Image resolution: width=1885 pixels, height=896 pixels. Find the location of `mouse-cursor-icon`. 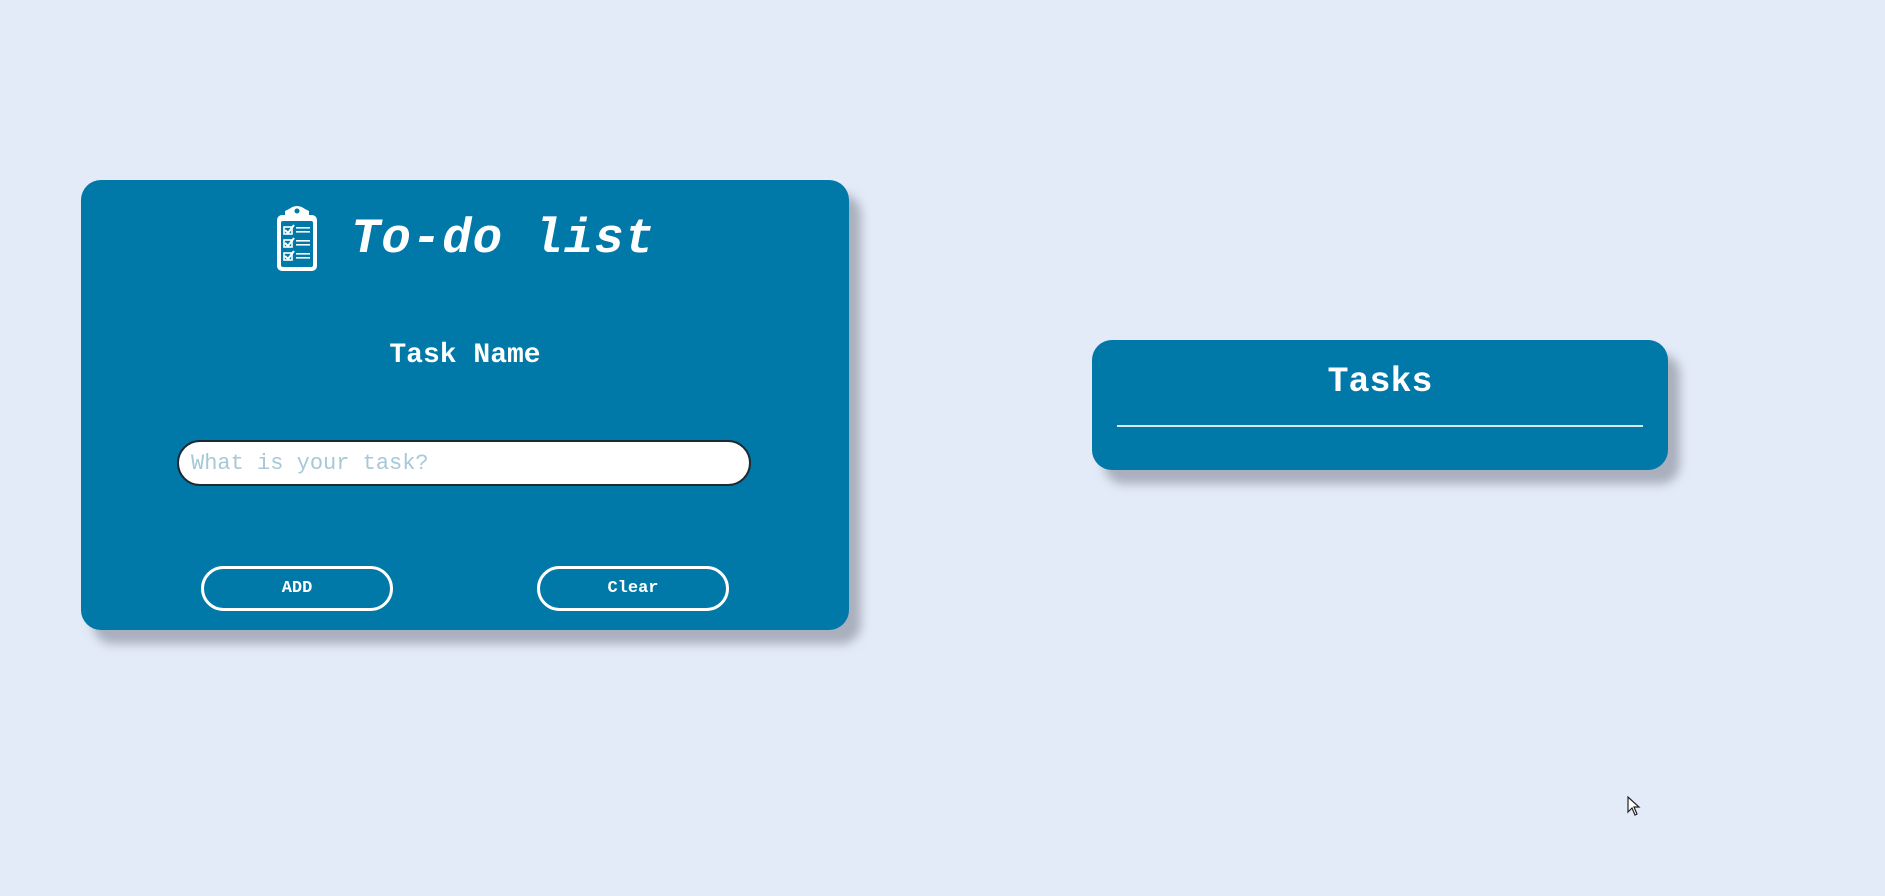

mouse-cursor-icon is located at coordinates (1634, 806).